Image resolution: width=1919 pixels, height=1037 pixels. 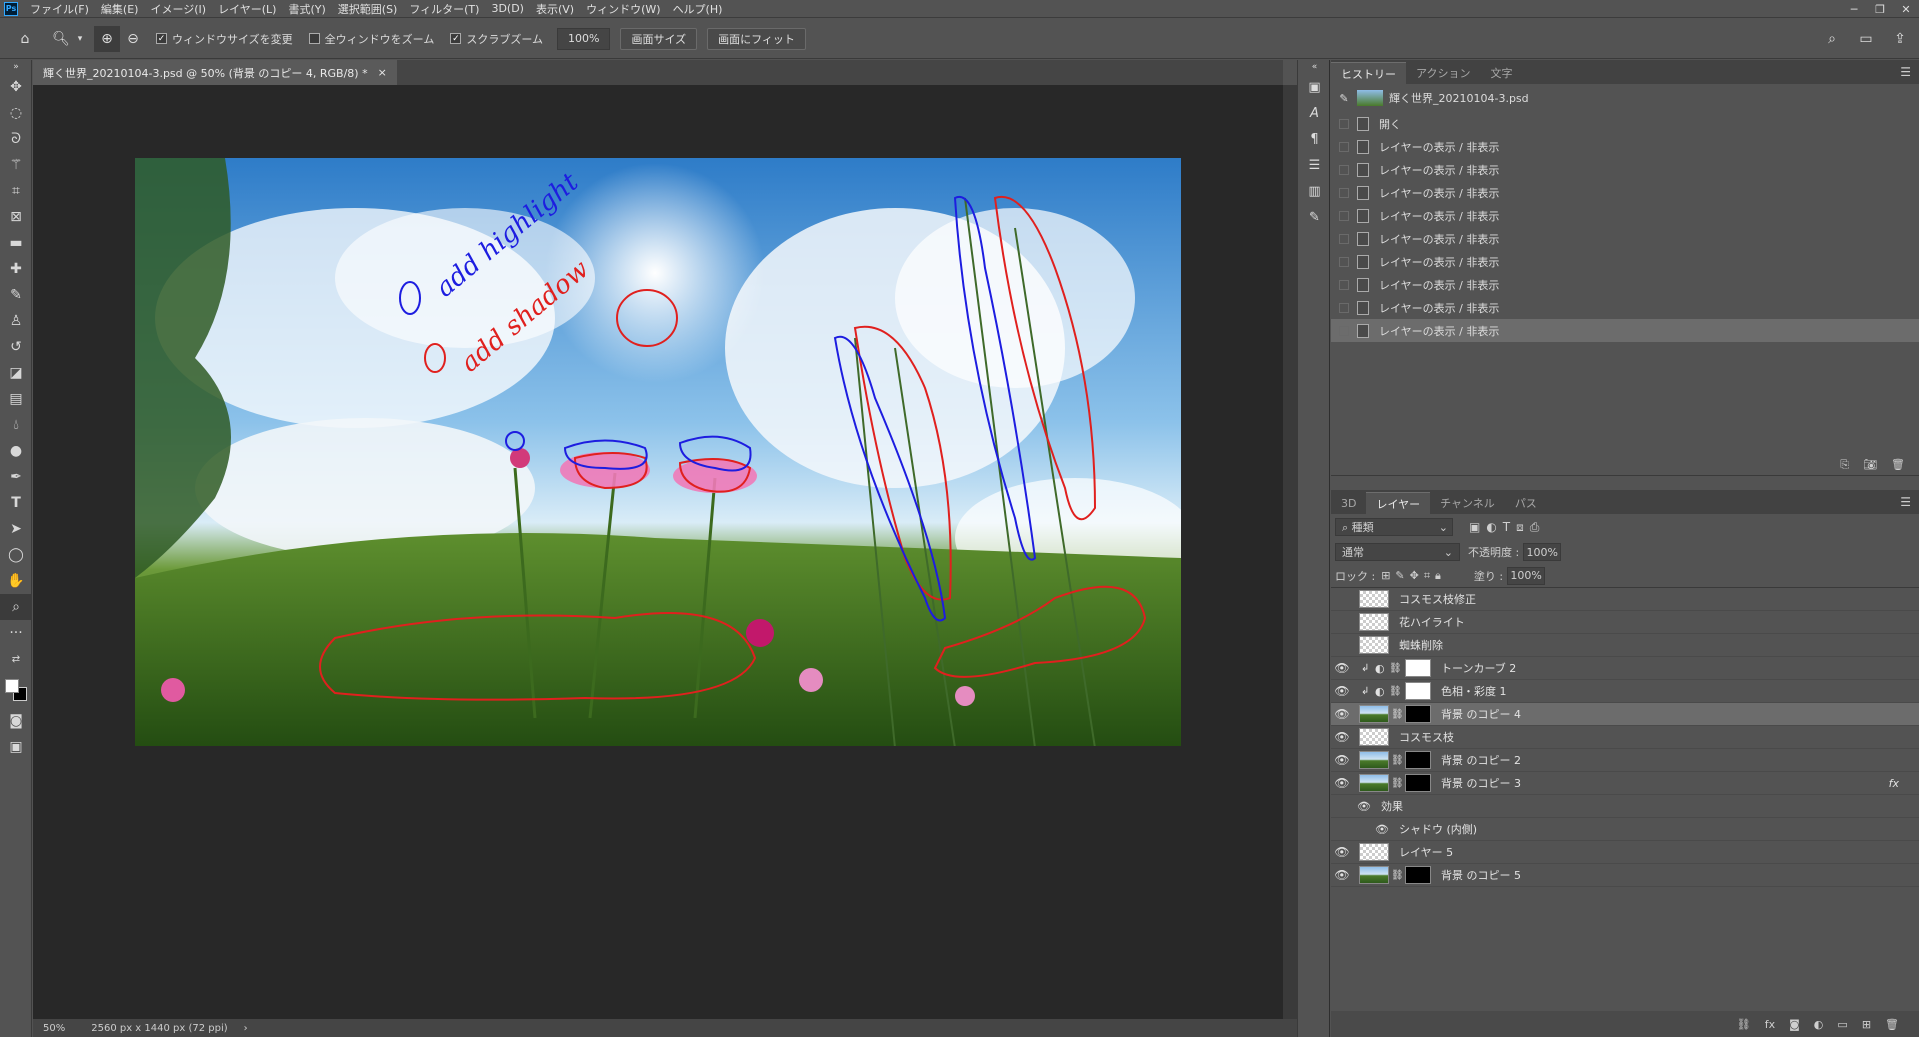 I want to click on pen-tool-icon: ✒, so click(x=16, y=477).